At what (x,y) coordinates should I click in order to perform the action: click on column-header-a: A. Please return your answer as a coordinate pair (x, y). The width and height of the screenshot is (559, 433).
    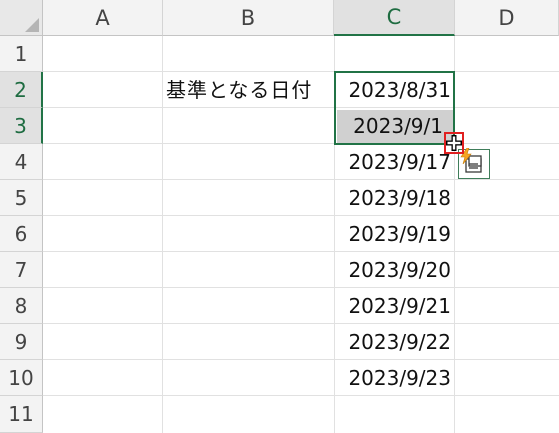
    Looking at the image, I should click on (103, 18).